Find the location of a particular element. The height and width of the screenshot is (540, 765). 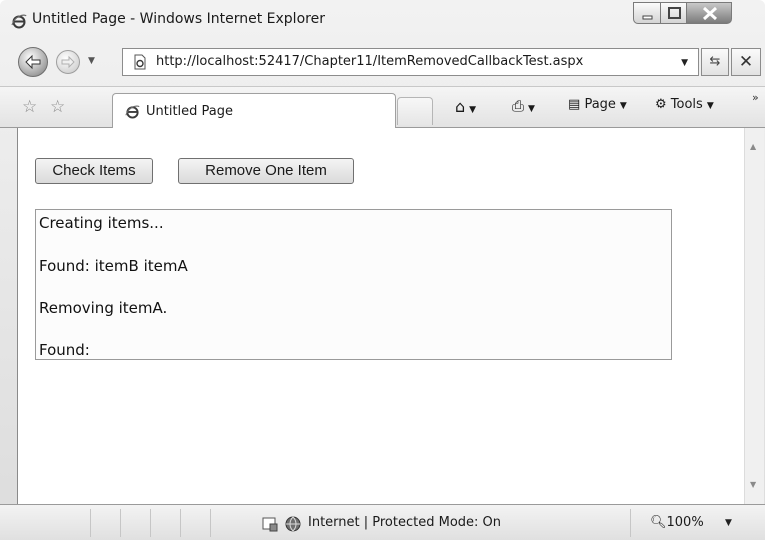

check-items-button: Check Items is located at coordinates (94, 171).